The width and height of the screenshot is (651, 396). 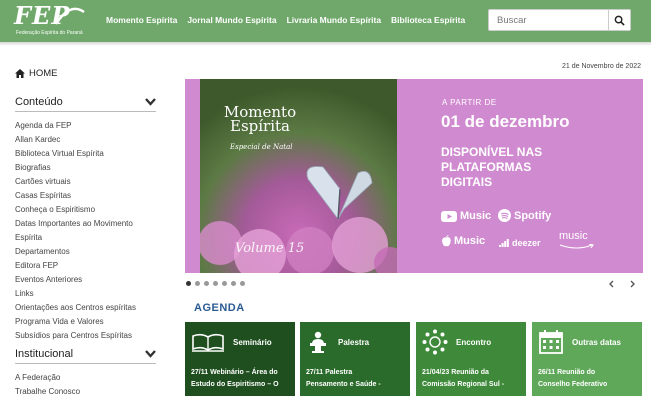 What do you see at coordinates (85, 252) in the screenshot?
I see `menu-item-departamentos: Departamentos` at bounding box center [85, 252].